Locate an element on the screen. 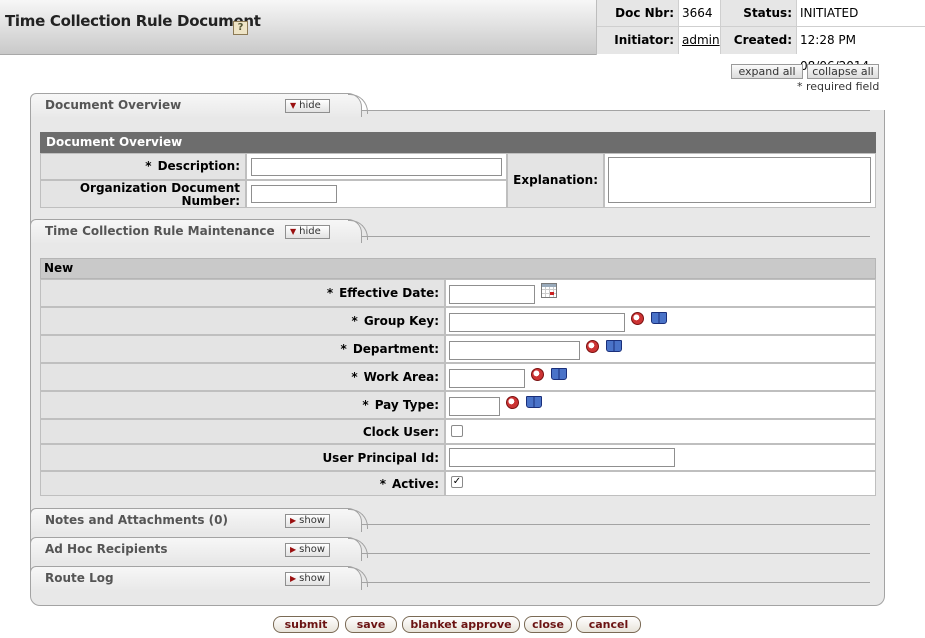 The image size is (925, 638). description-label: * Description: is located at coordinates (143, 166).